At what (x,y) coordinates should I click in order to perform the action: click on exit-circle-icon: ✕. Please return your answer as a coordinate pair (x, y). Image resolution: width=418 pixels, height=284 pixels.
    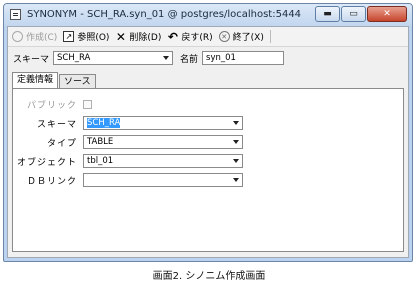
    Looking at the image, I should click on (224, 36).